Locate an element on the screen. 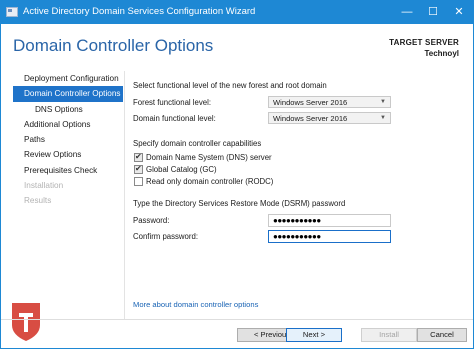 The image size is (474, 349). next-button: Next > is located at coordinates (314, 335).